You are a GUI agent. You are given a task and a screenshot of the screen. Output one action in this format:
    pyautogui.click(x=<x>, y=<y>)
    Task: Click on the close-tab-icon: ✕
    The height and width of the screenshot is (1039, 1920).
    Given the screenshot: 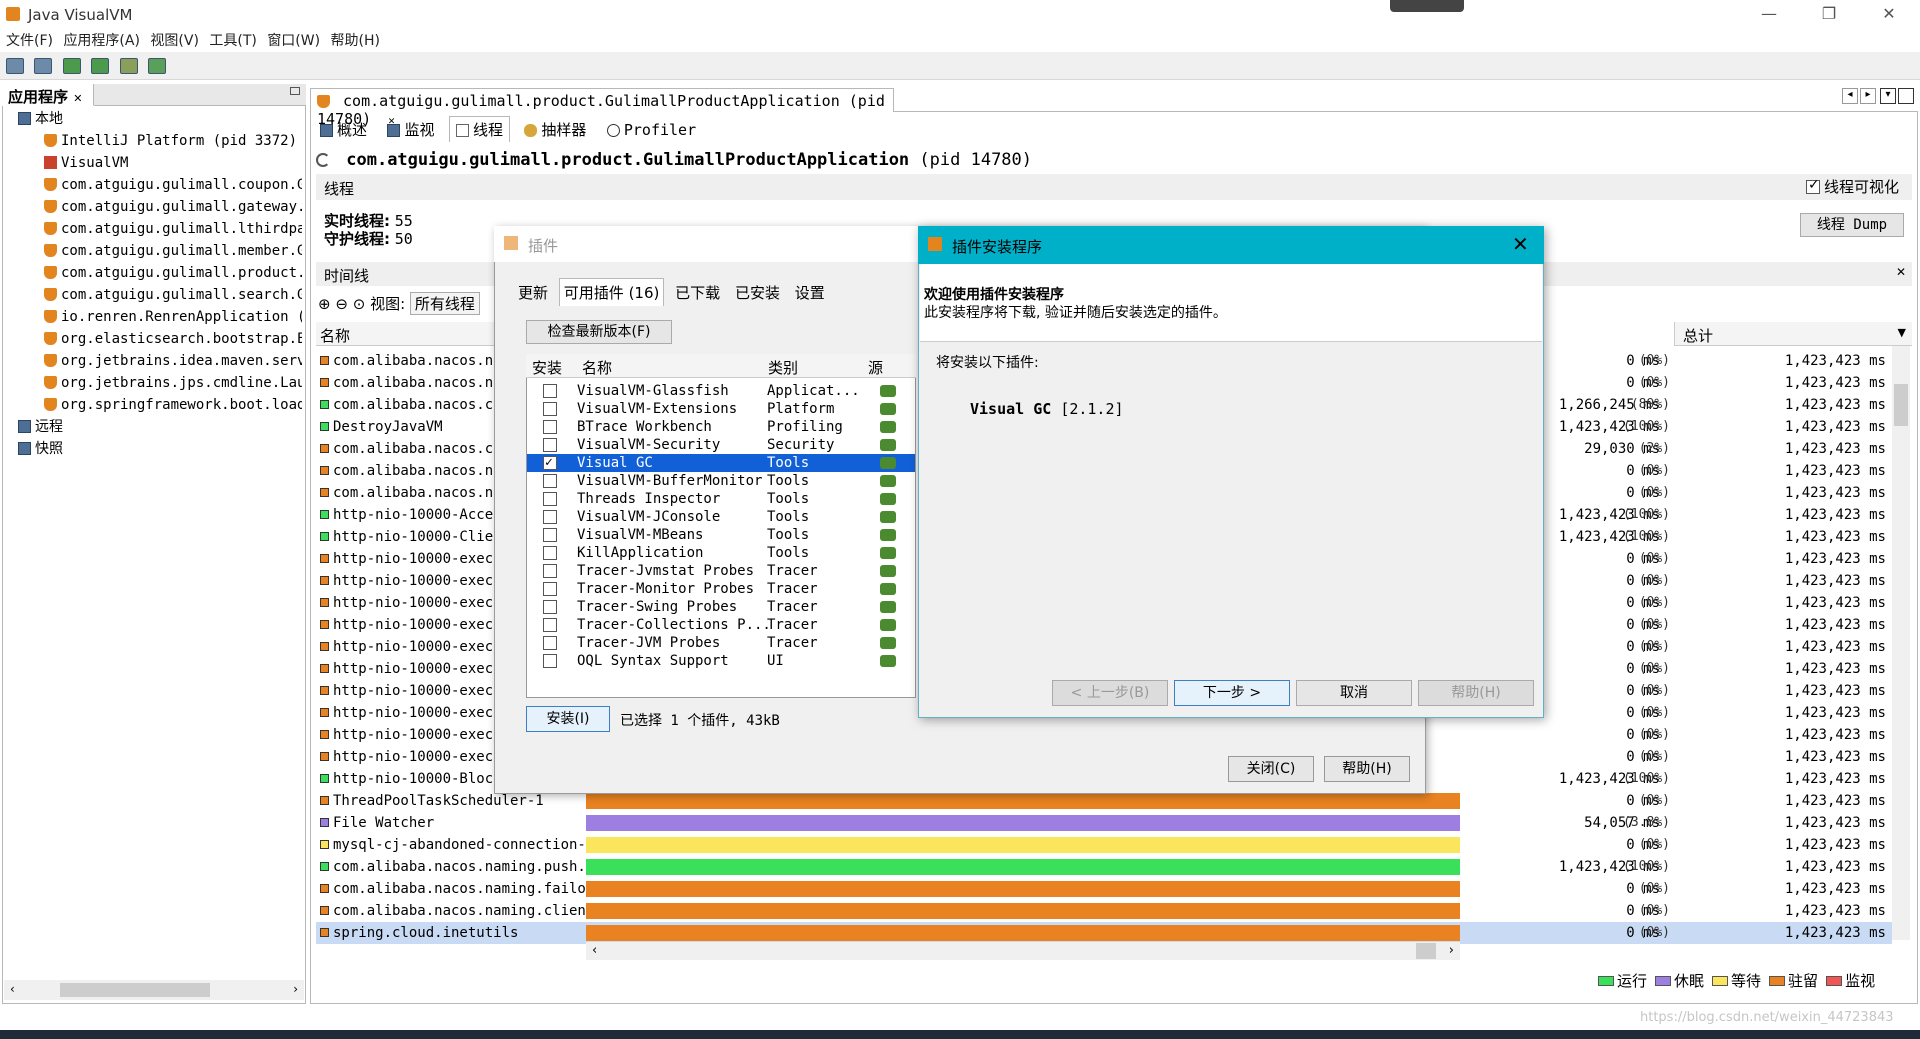 What is the action you would take?
    pyautogui.click(x=77, y=98)
    